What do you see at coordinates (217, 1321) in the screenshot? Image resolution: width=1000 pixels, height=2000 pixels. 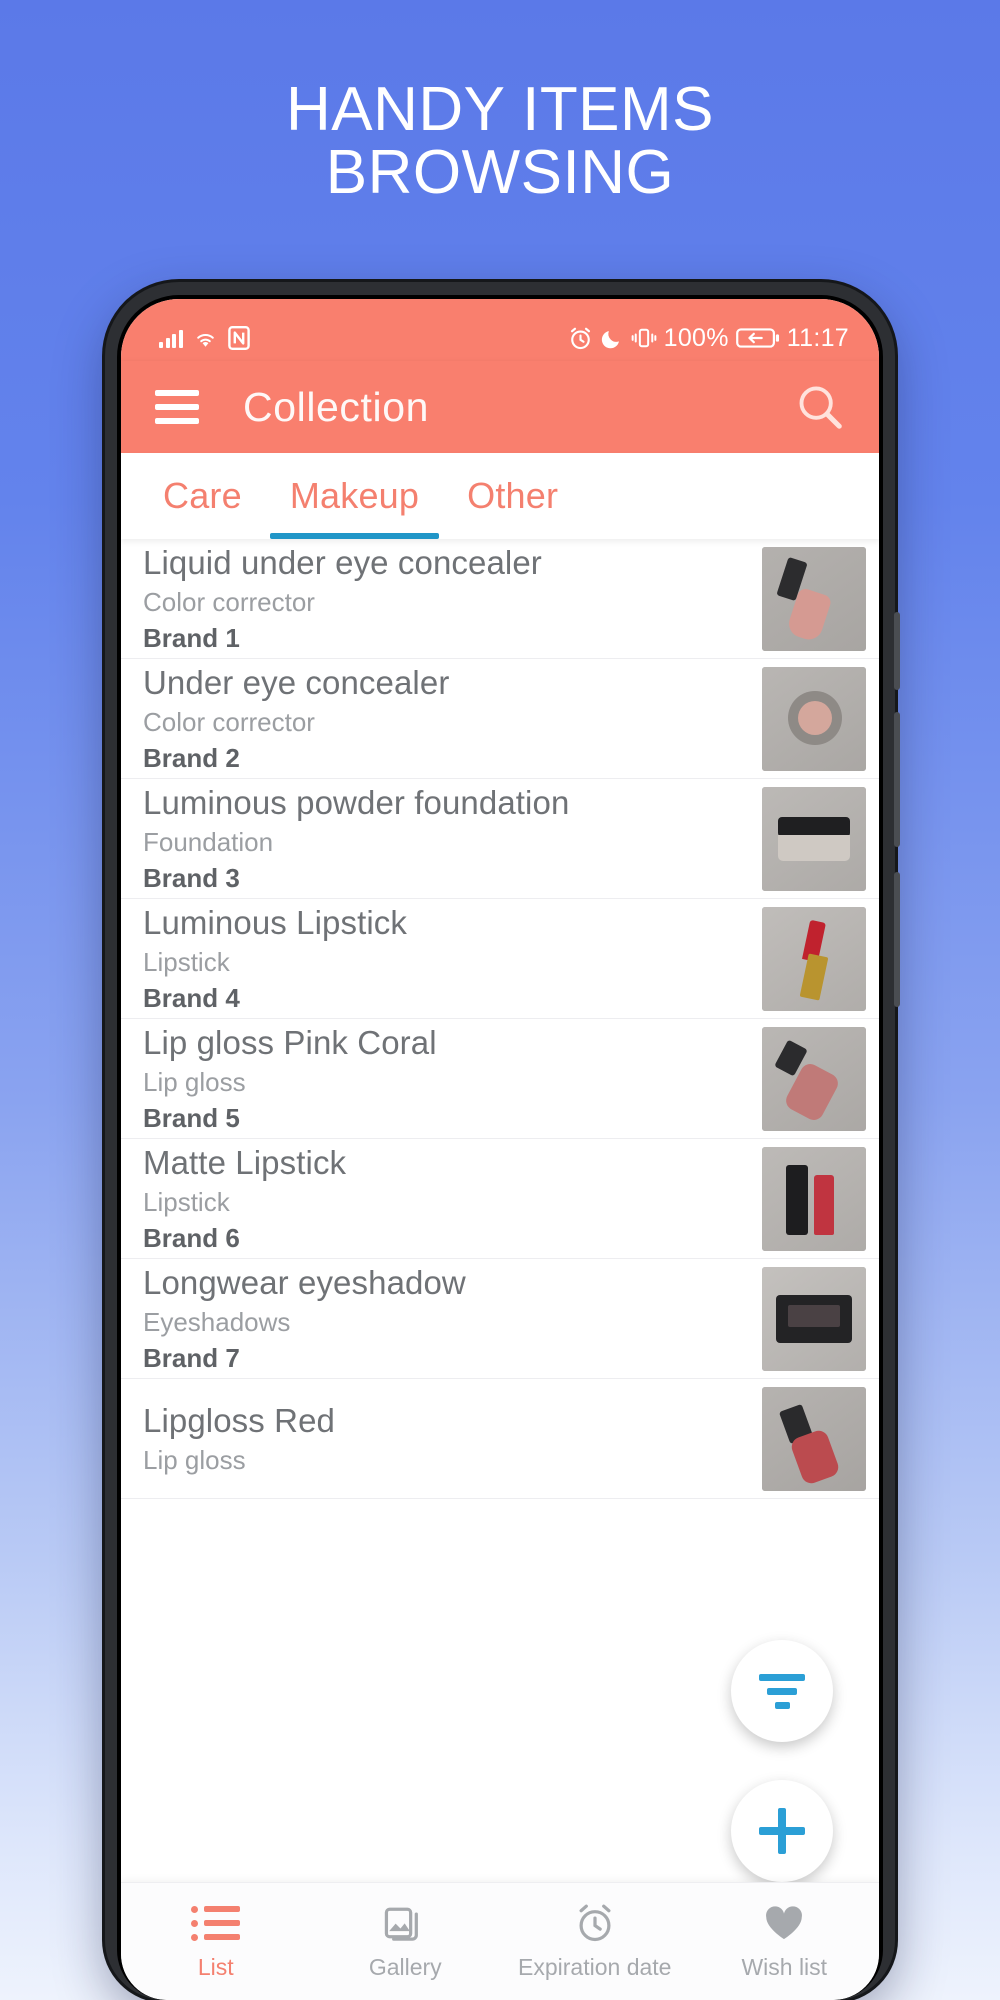 I see `list-item-category: Eyeshadows` at bounding box center [217, 1321].